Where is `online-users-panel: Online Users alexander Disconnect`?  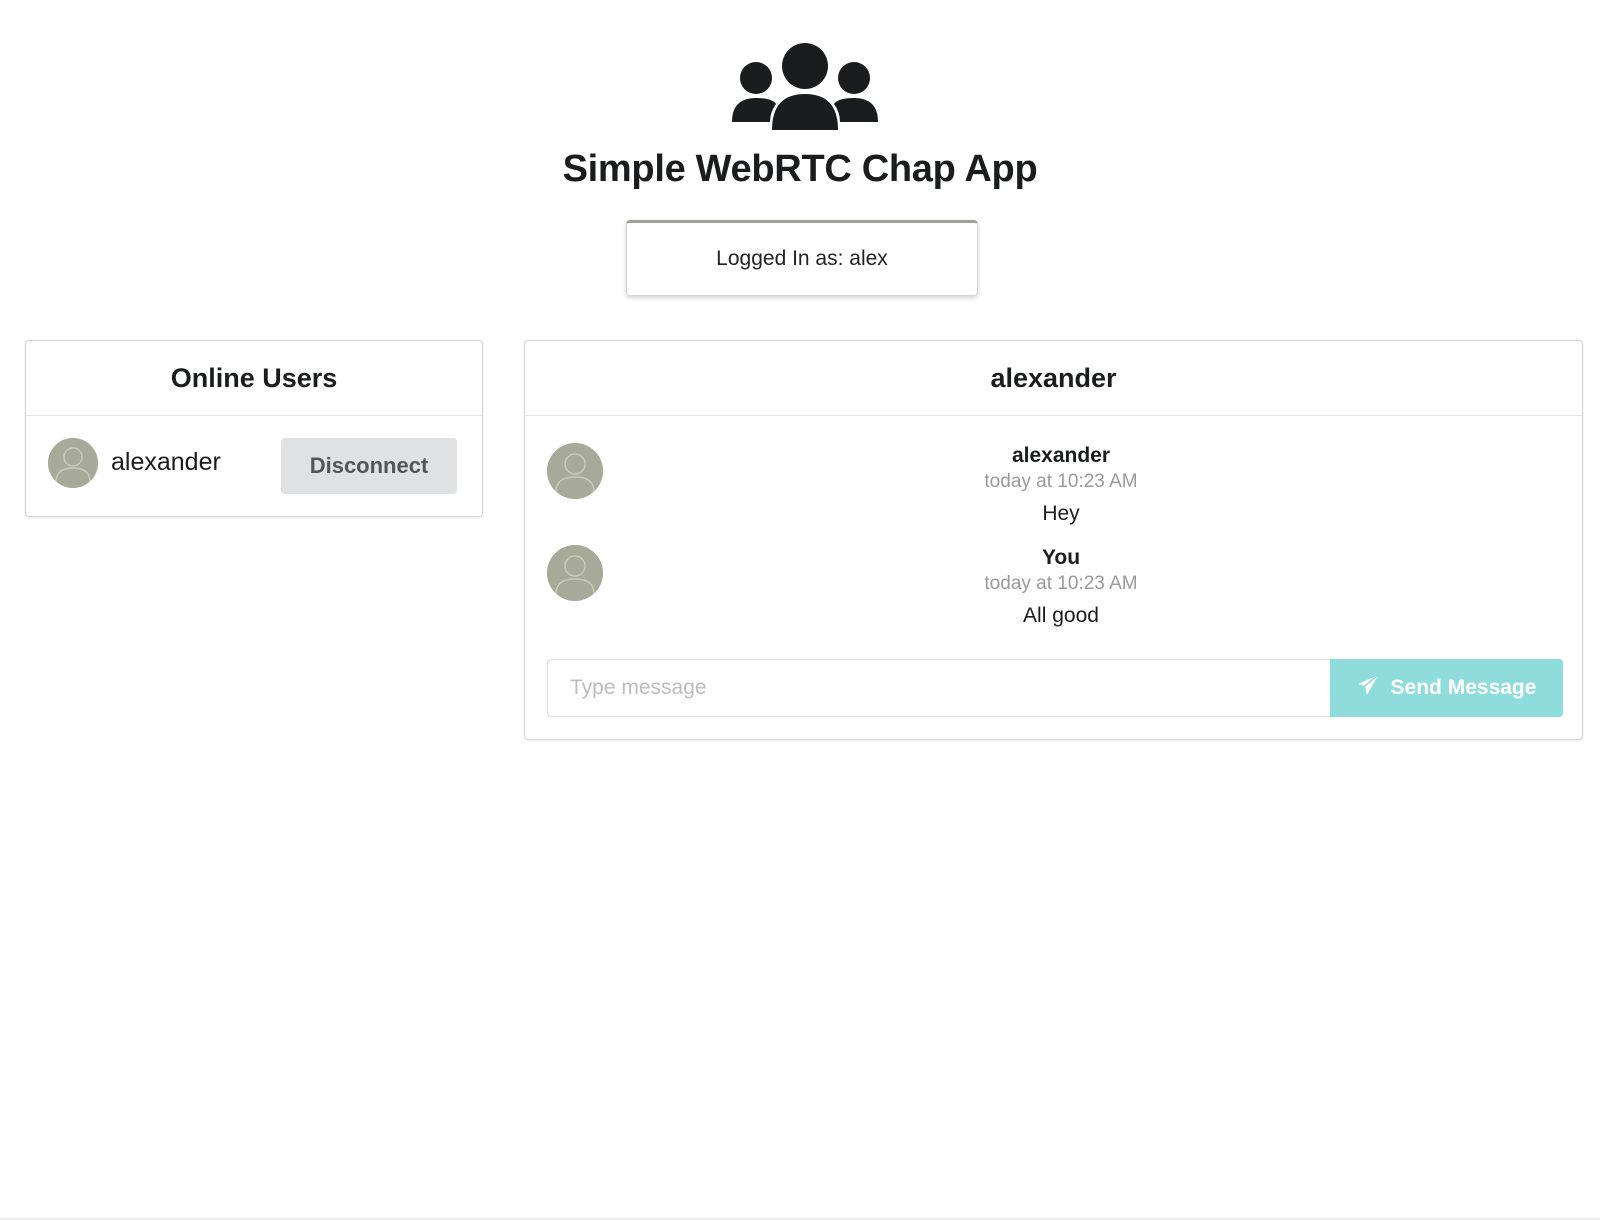
online-users-panel: Online Users alexander Disconnect is located at coordinates (254, 428).